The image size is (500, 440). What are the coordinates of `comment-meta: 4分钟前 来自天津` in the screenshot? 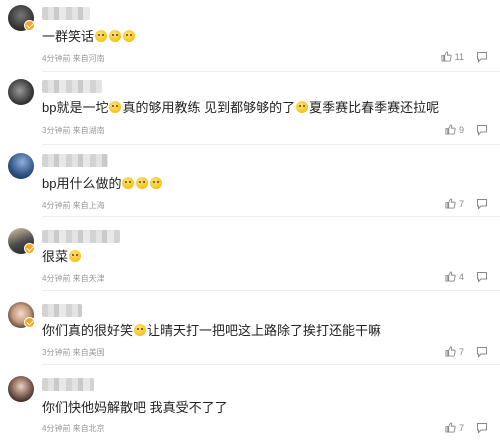 It's located at (73, 278).